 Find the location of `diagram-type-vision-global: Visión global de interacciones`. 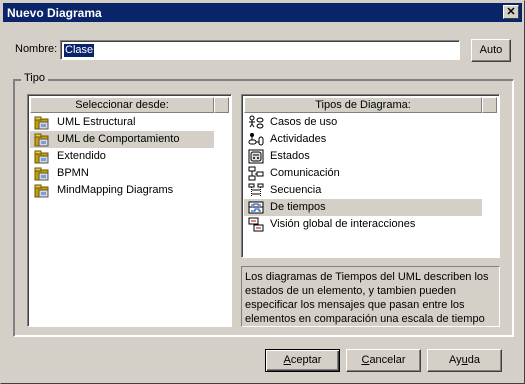

diagram-type-vision-global: Visión global de interacciones is located at coordinates (370, 224).